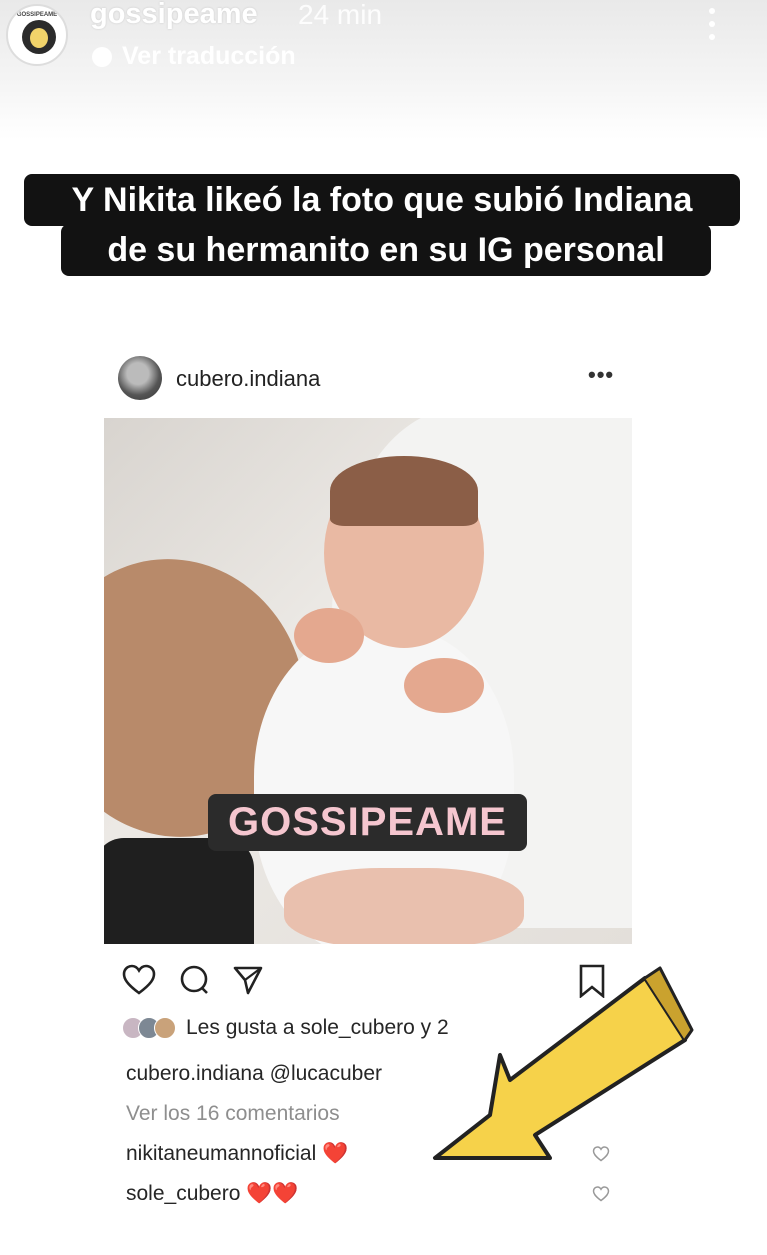 The width and height of the screenshot is (767, 1255). Describe the element at coordinates (601, 374) in the screenshot. I see `post-more-icon: •••` at that location.